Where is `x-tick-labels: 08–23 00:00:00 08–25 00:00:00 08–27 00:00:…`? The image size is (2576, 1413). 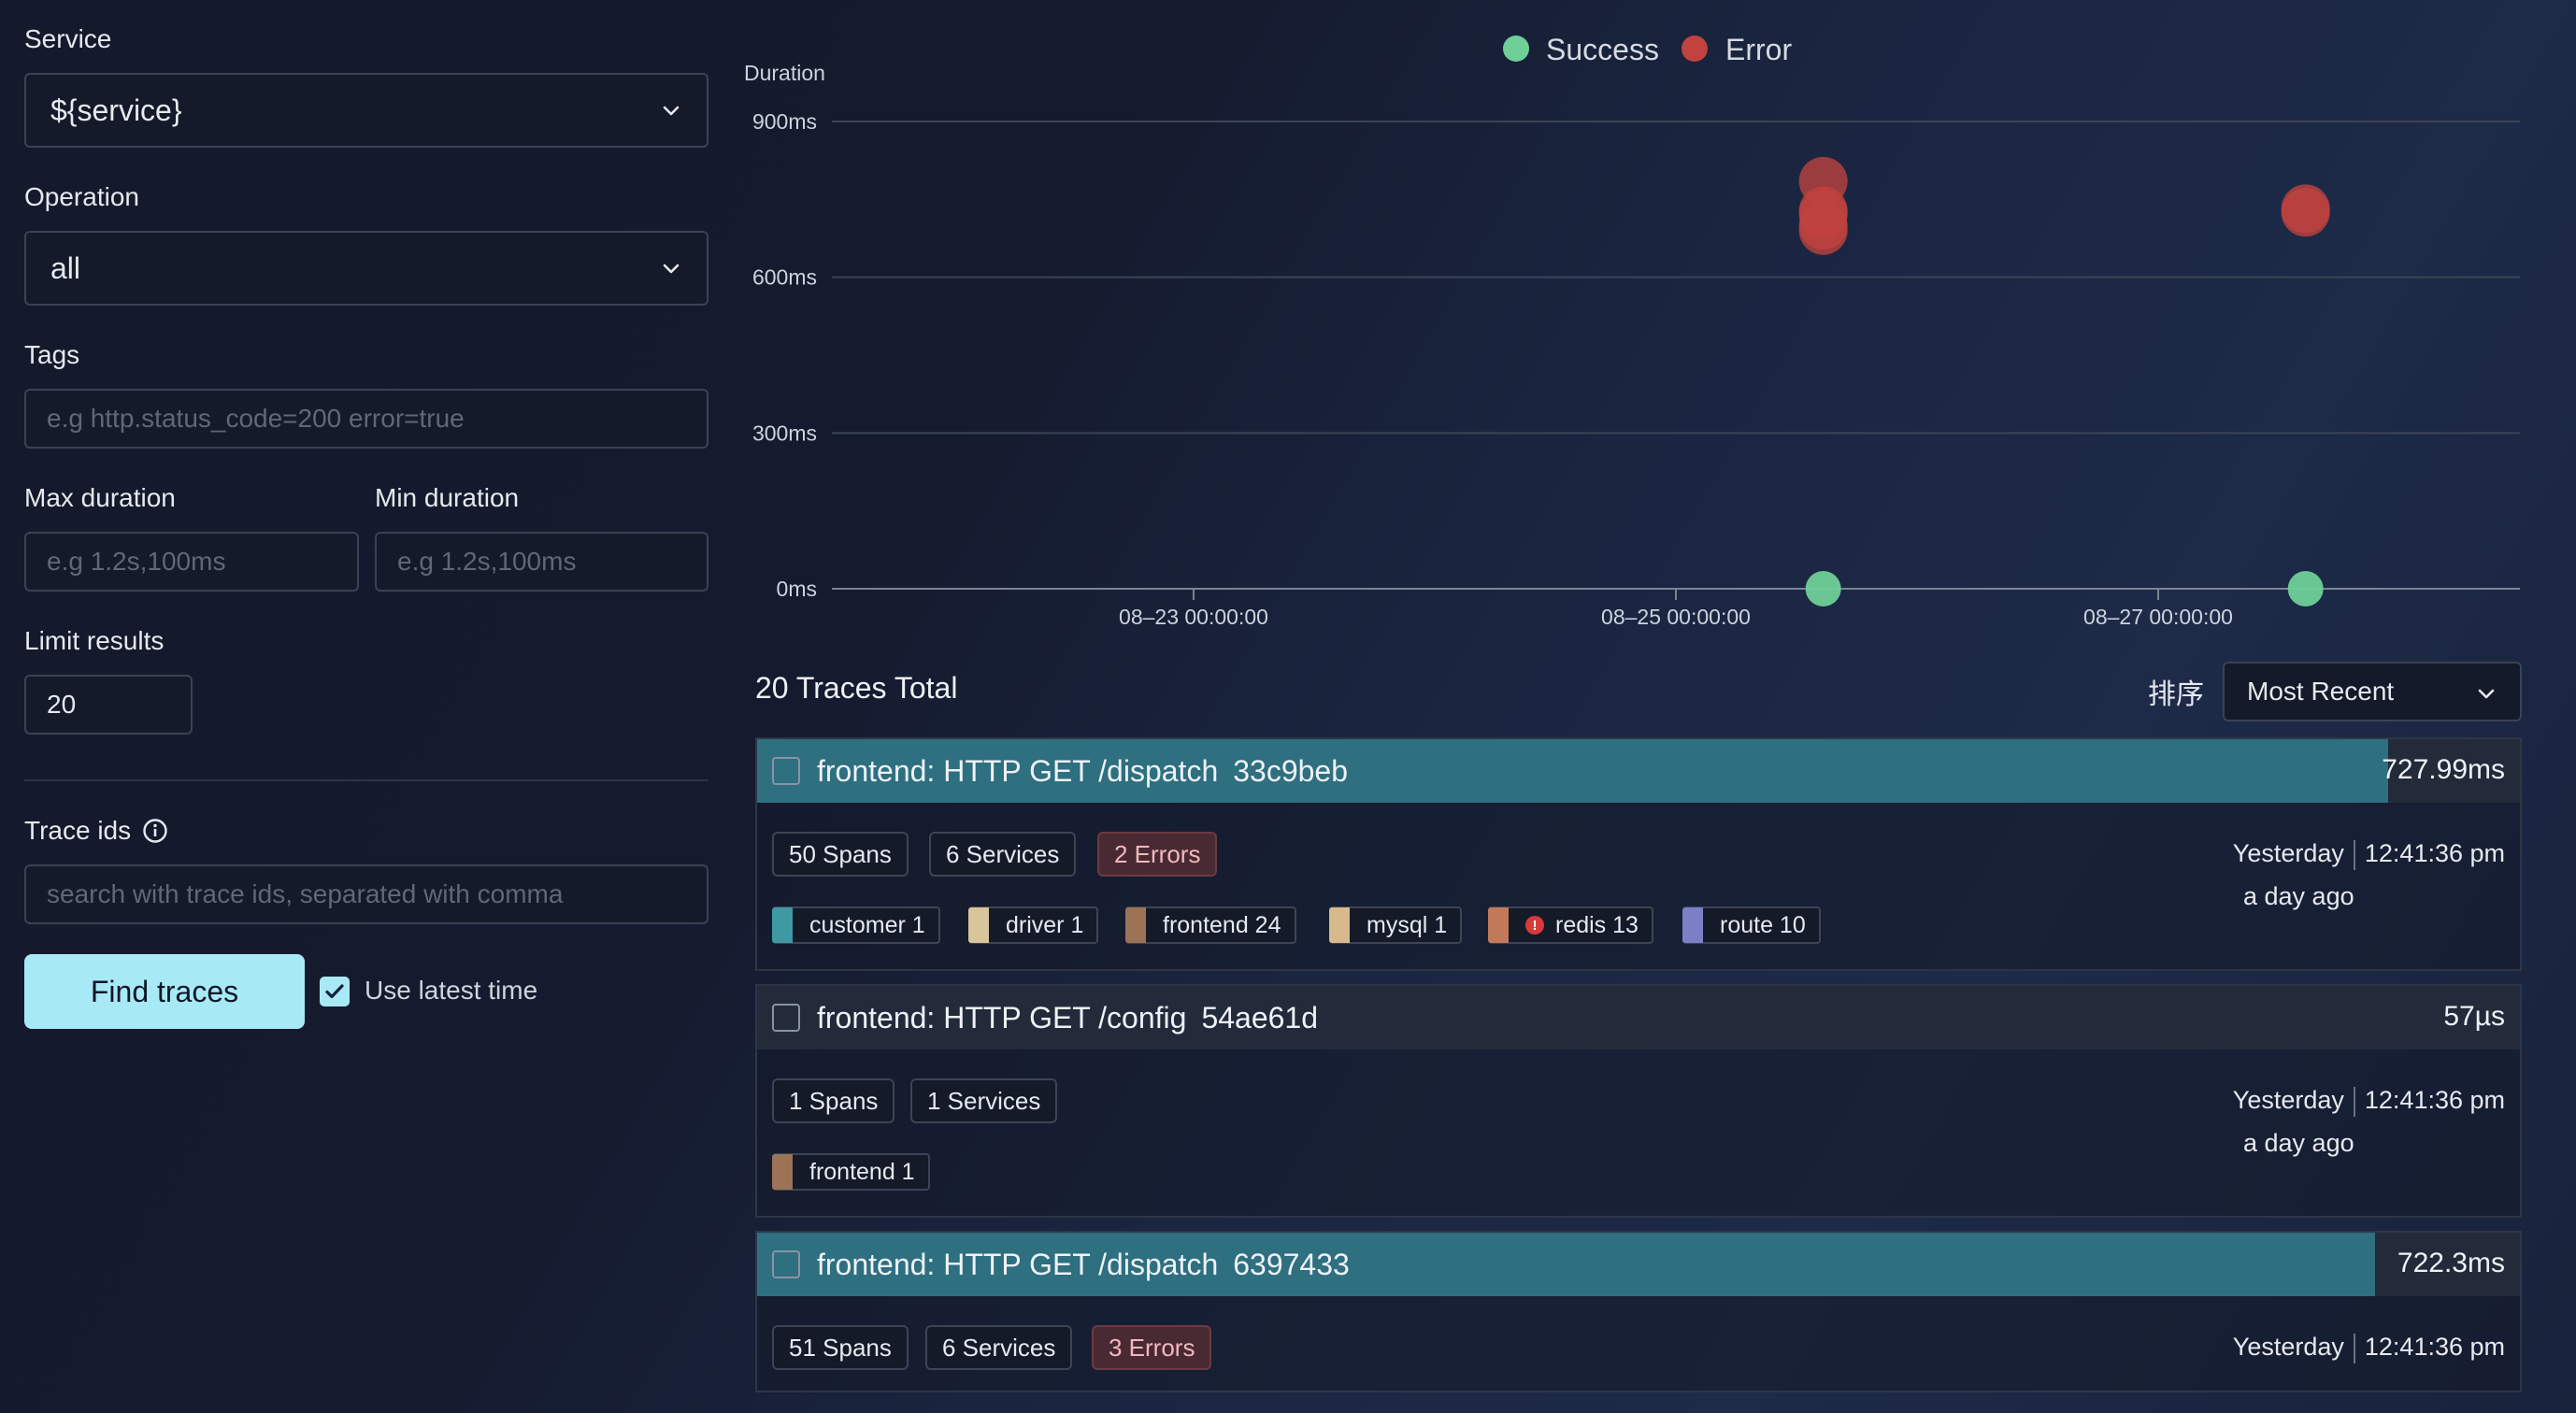 x-tick-labels: 08–23 00:00:00 08–25 00:00:00 08–27 00:00:… is located at coordinates (1676, 609).